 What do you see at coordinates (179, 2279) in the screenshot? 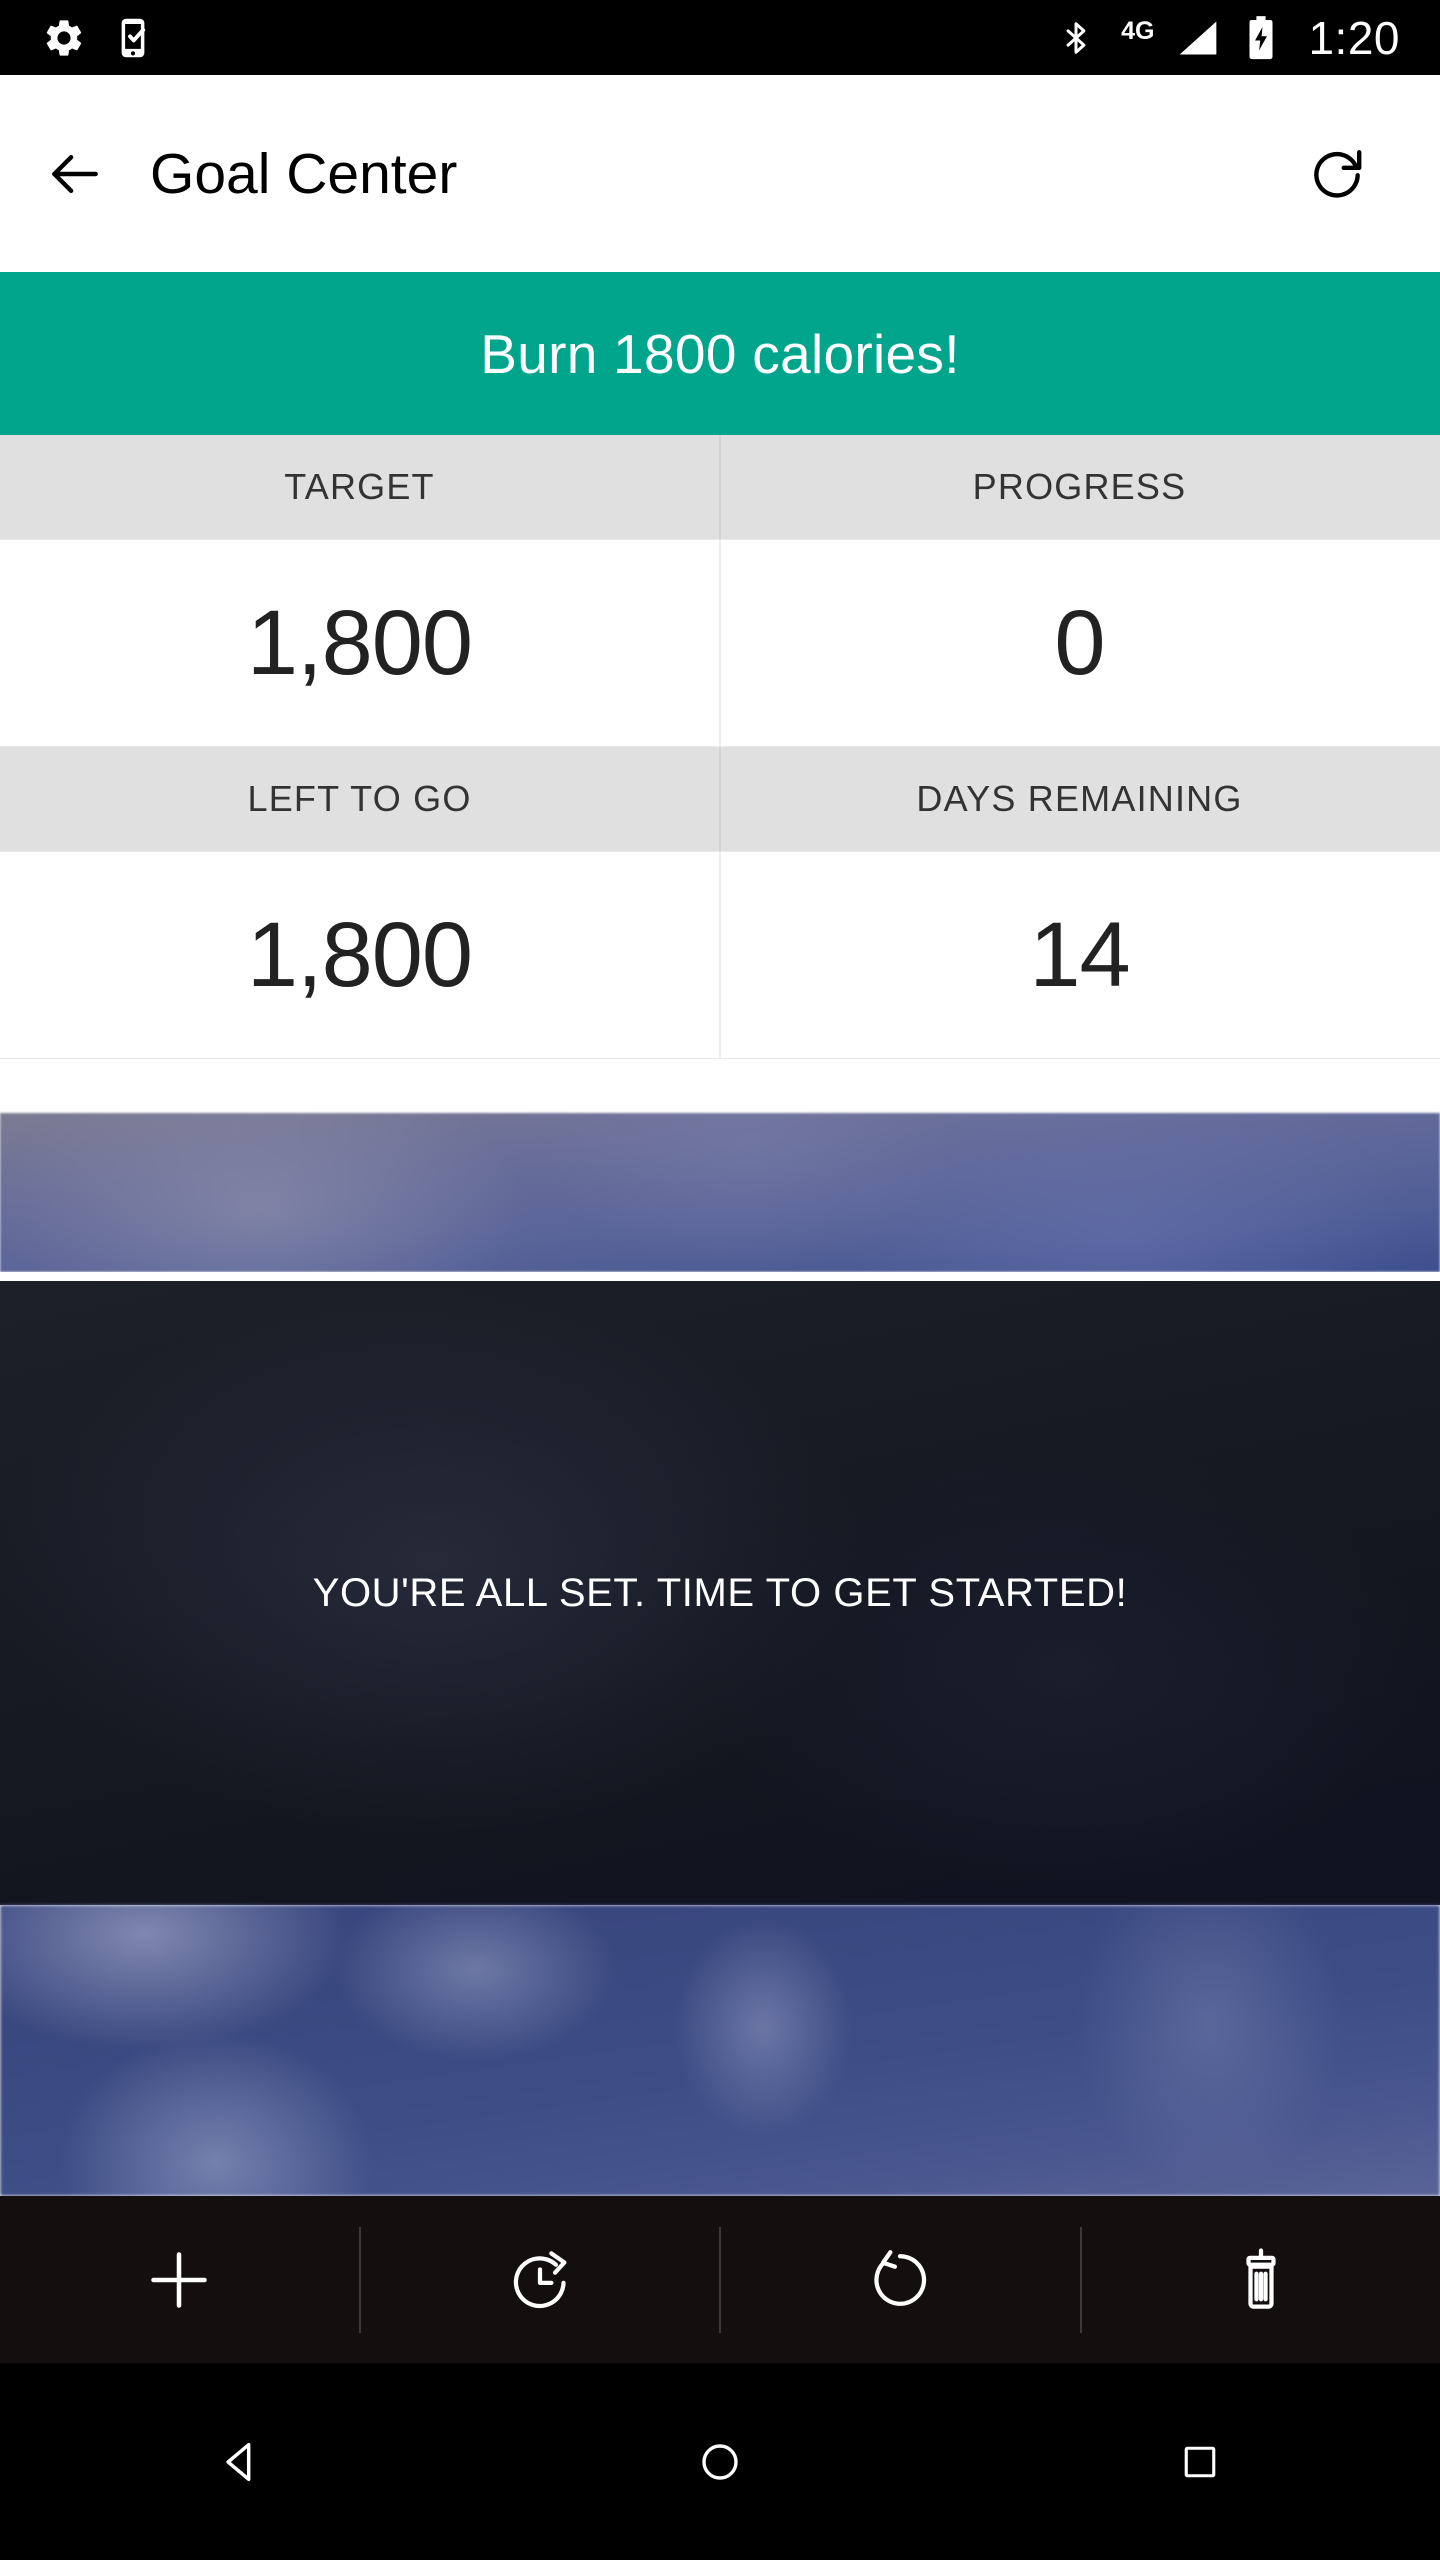
I see `add-button` at bounding box center [179, 2279].